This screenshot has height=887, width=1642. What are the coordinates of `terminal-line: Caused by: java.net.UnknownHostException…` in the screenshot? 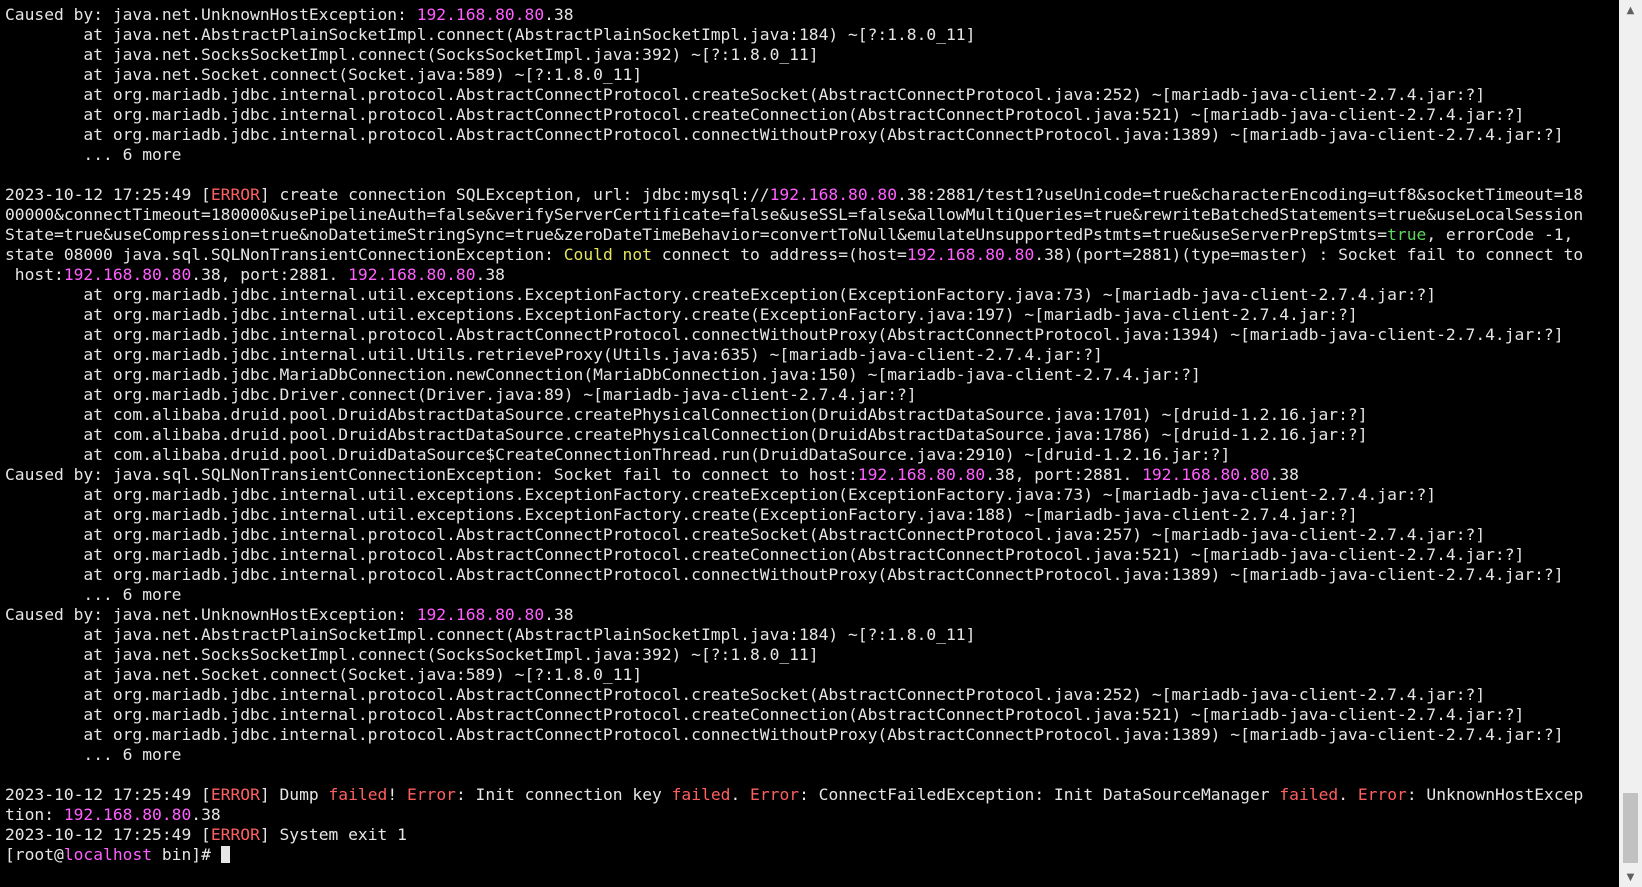 It's located at (812, 15).